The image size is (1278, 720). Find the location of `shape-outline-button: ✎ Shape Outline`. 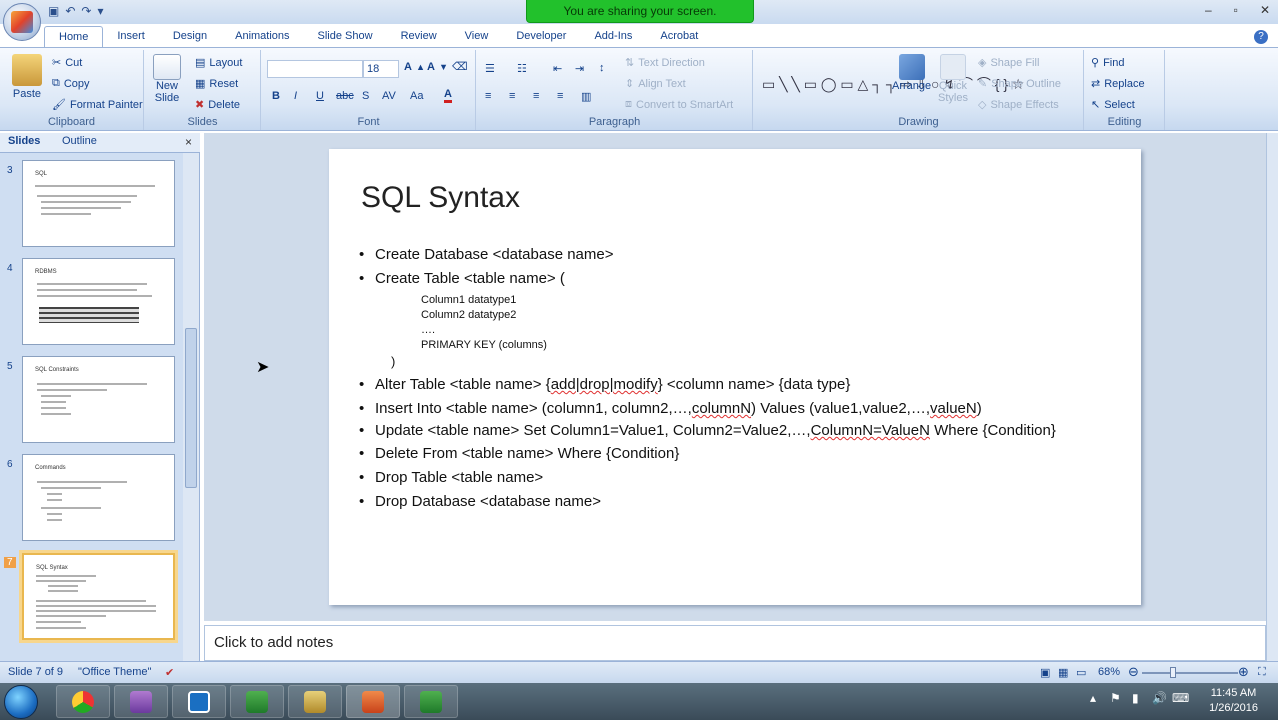

shape-outline-button: ✎ Shape Outline is located at coordinates (1019, 84).